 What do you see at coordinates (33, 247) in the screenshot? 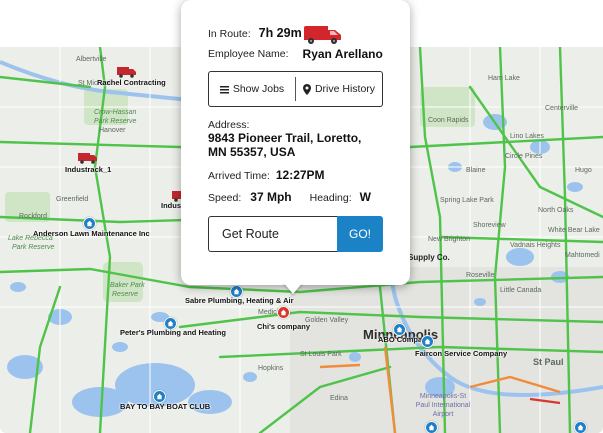
I see `place-park-reserve-2: Park Reserve` at bounding box center [33, 247].